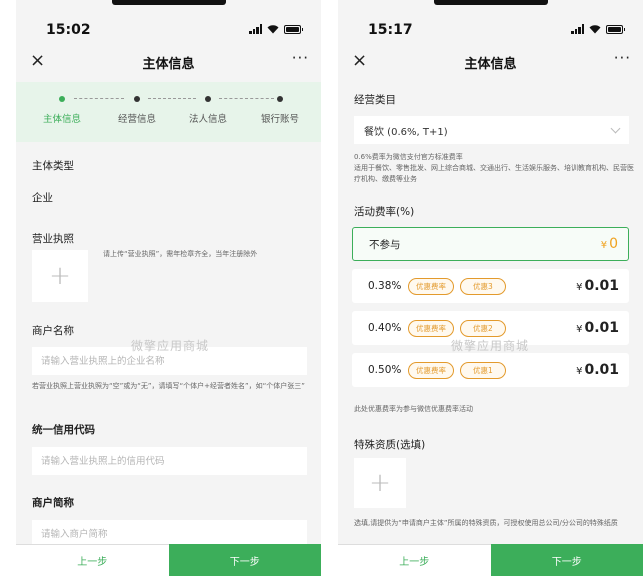 The image size is (643, 576). I want to click on license-upload-button: +, so click(60, 276).